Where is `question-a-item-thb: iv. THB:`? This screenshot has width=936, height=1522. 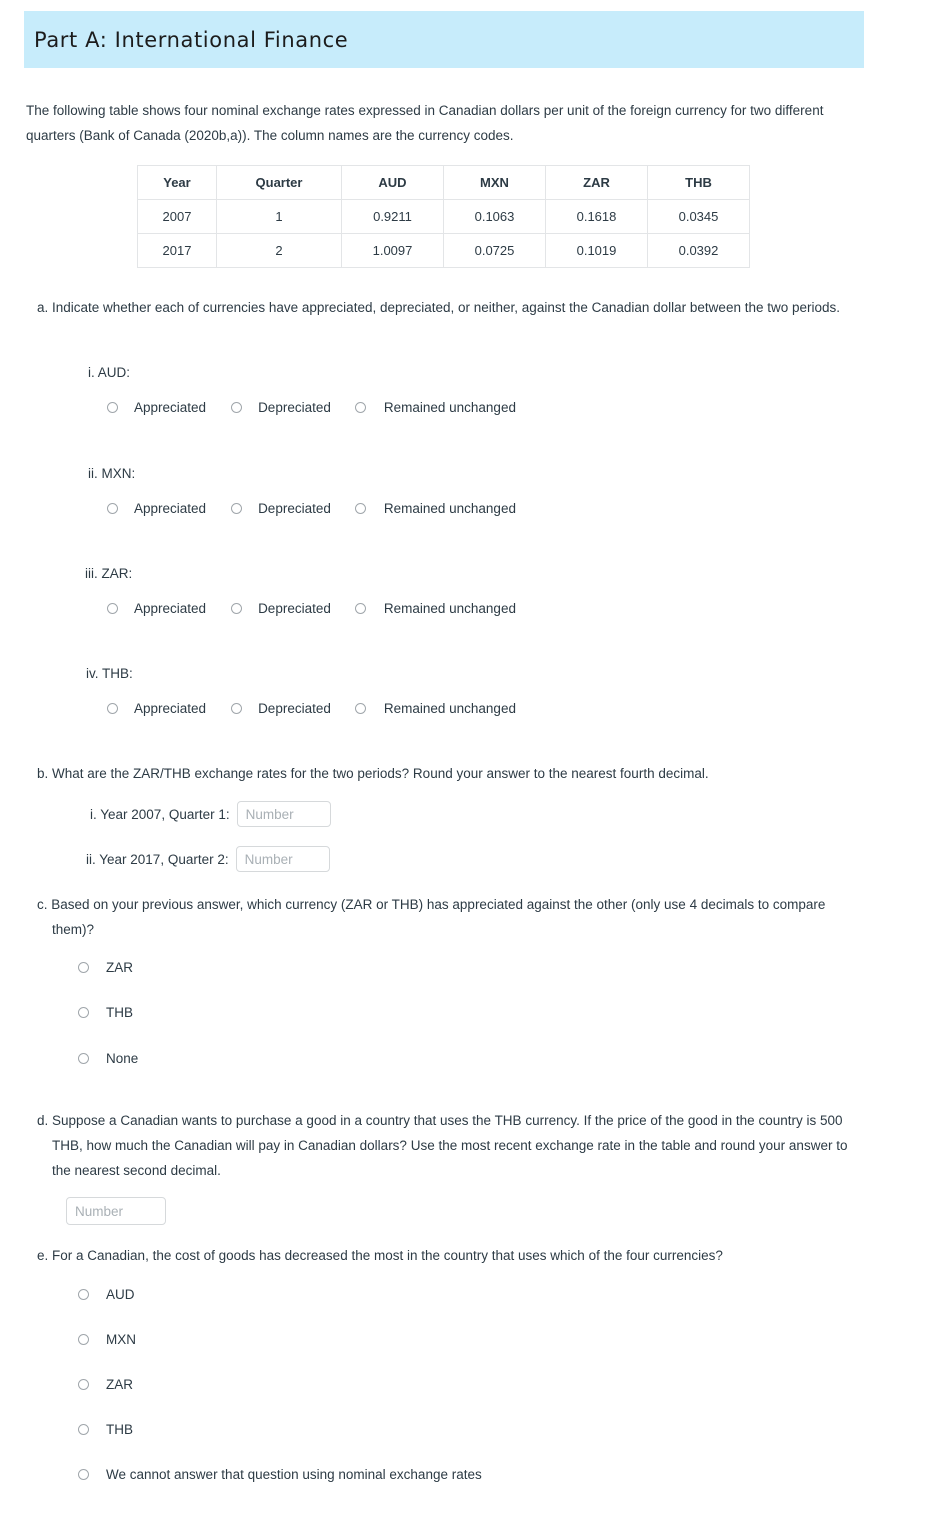
question-a-item-thb: iv. THB: is located at coordinates (500, 673).